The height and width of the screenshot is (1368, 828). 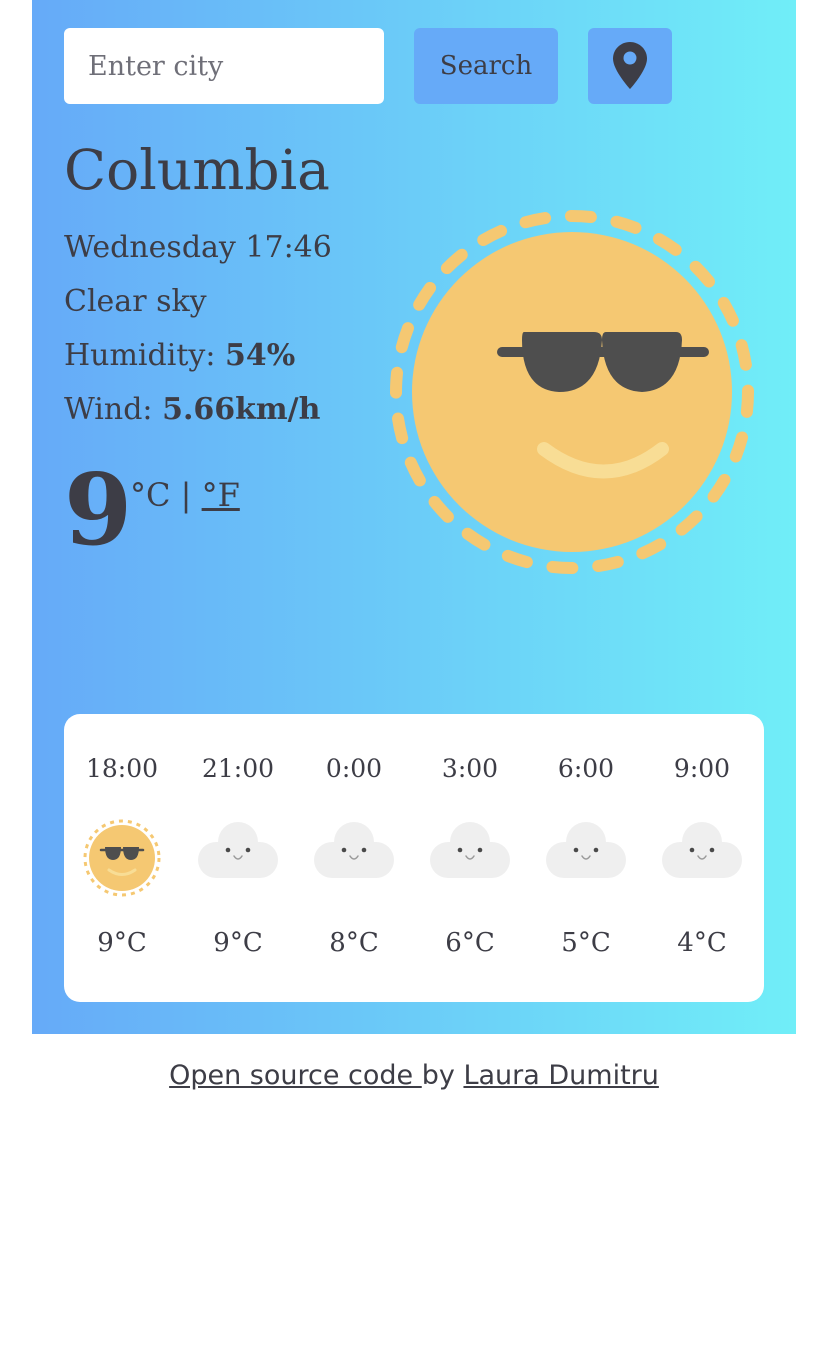 What do you see at coordinates (354, 768) in the screenshot?
I see `forecast-time: 0:00` at bounding box center [354, 768].